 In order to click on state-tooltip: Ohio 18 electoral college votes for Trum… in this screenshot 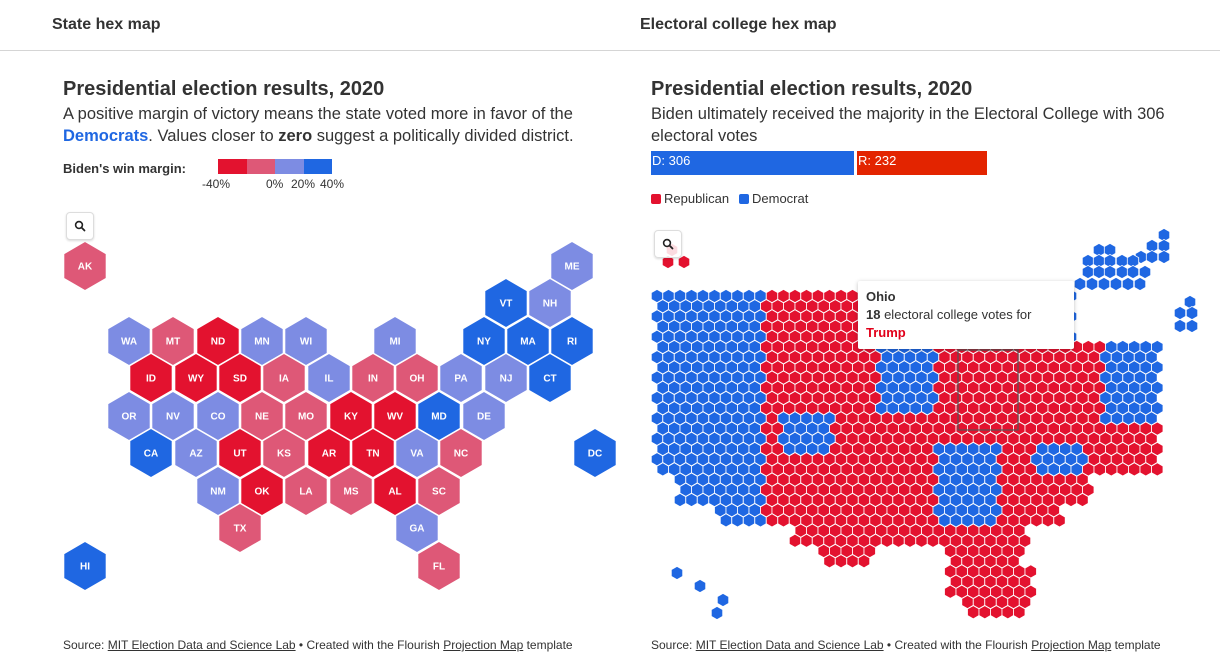, I will do `click(966, 315)`.